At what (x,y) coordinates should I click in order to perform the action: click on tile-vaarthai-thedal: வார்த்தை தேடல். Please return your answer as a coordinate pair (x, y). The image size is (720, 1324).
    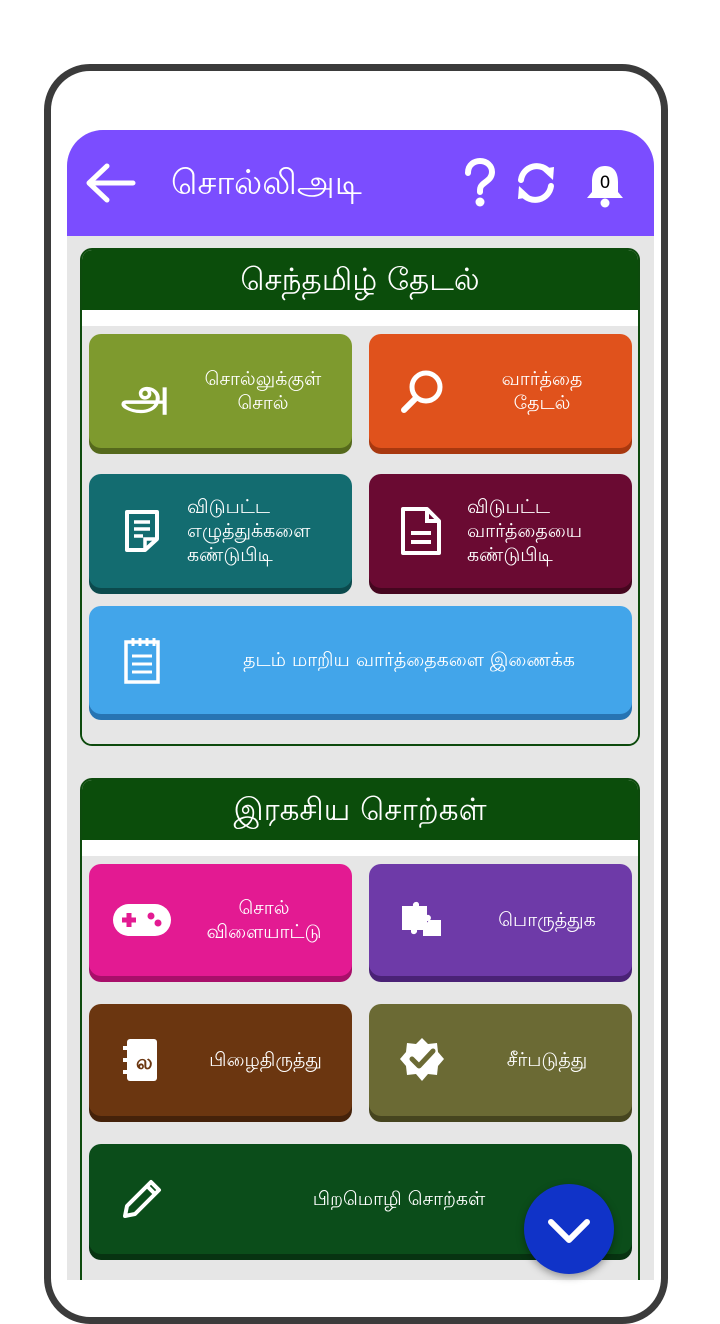
    Looking at the image, I should click on (500, 391).